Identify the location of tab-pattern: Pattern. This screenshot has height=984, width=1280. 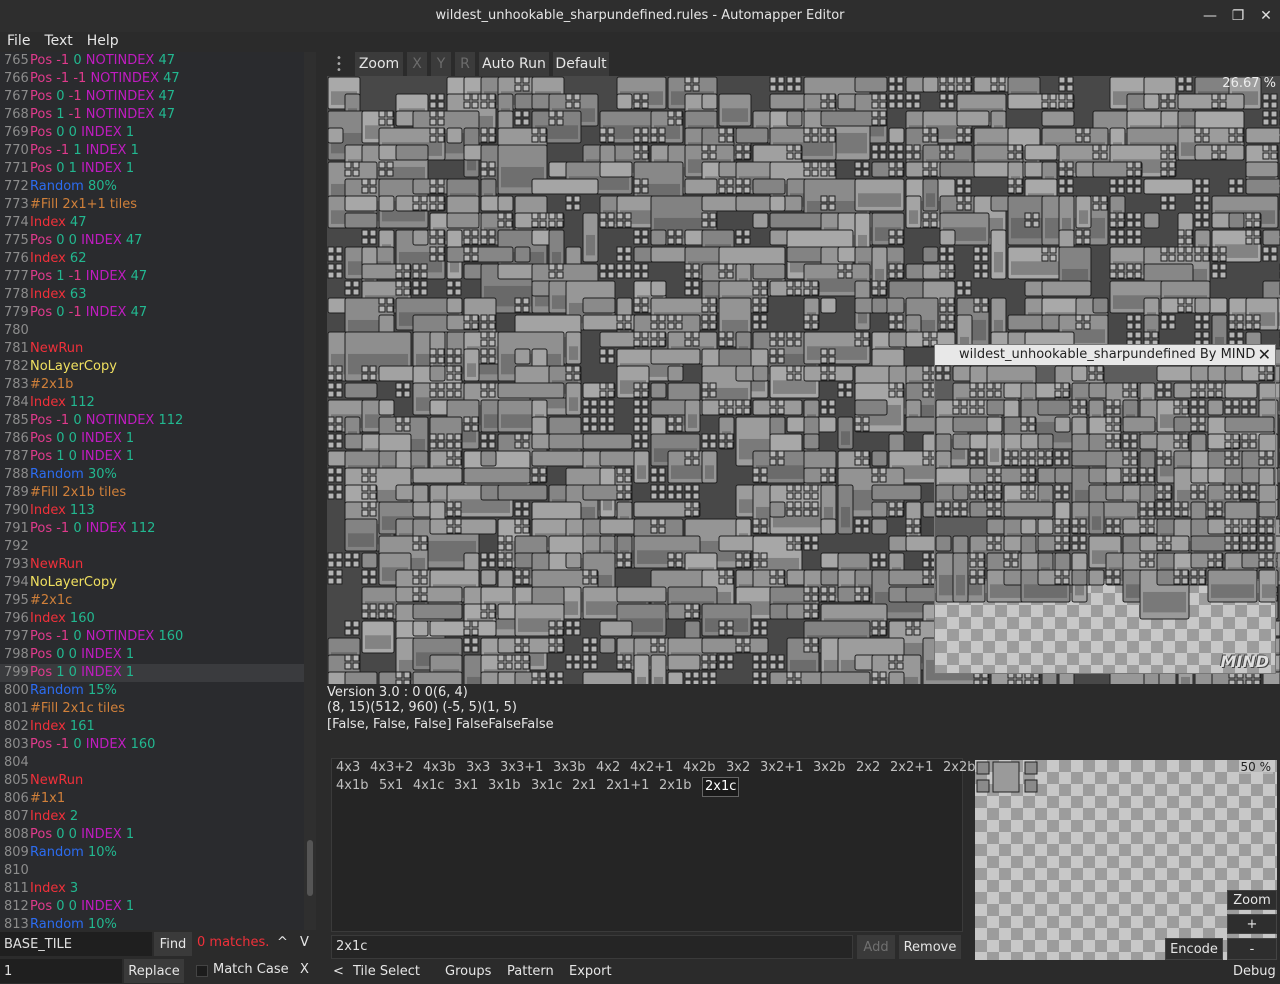
(530, 971).